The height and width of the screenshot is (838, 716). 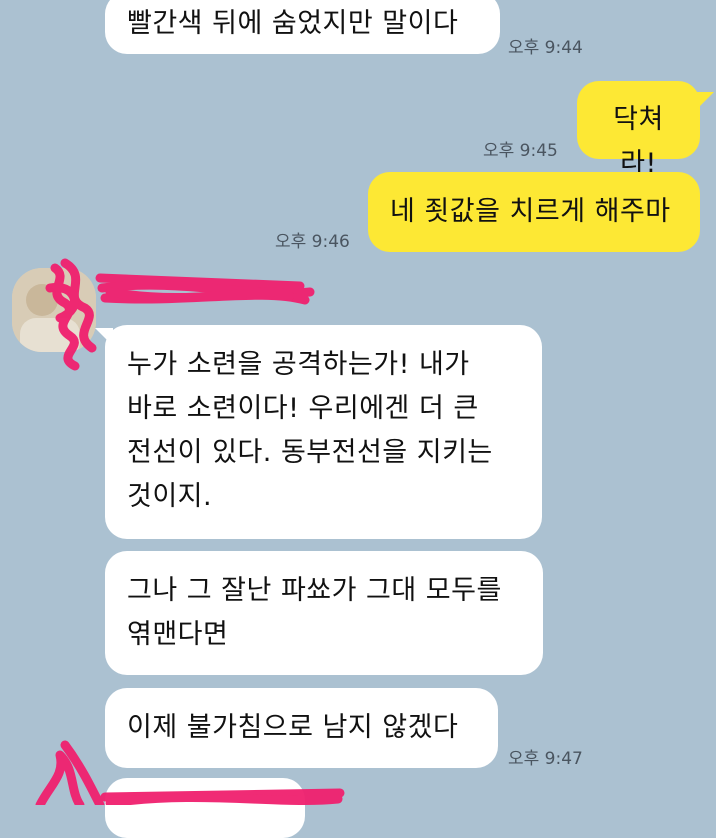 I want to click on avatar-icon, so click(x=54, y=310).